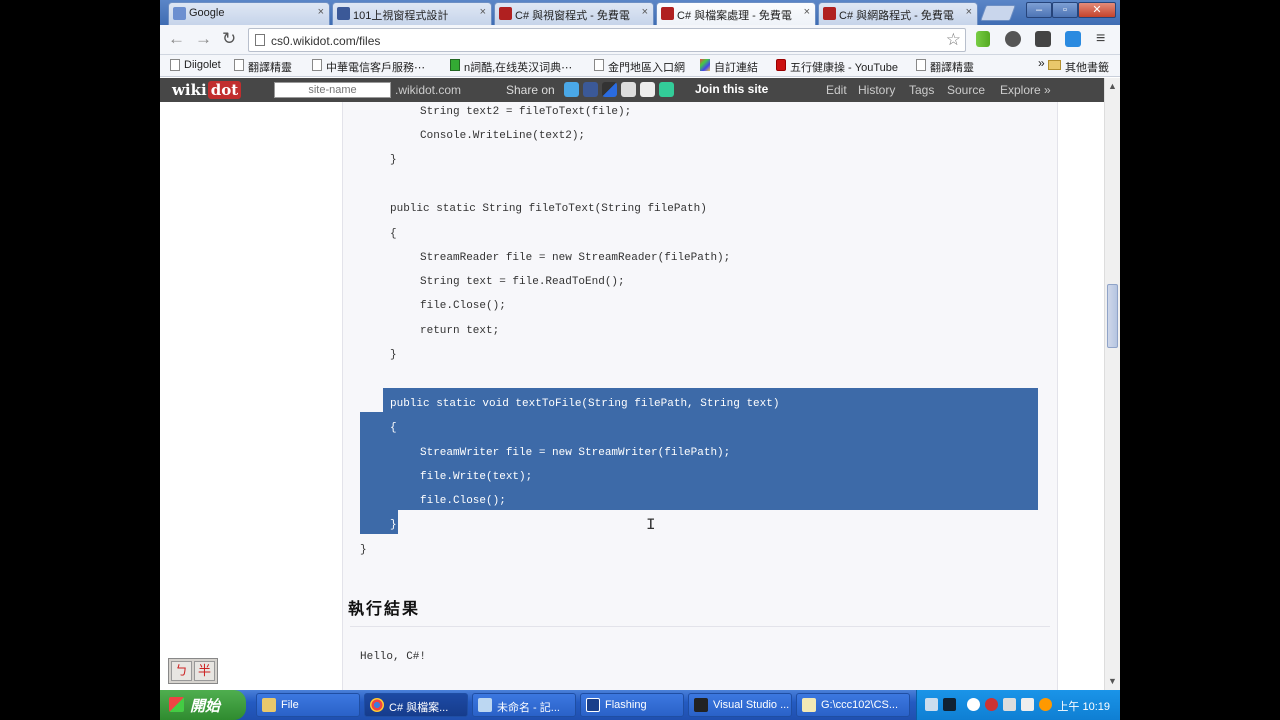  What do you see at coordinates (991, 704) in the screenshot?
I see `ime-icon` at bounding box center [991, 704].